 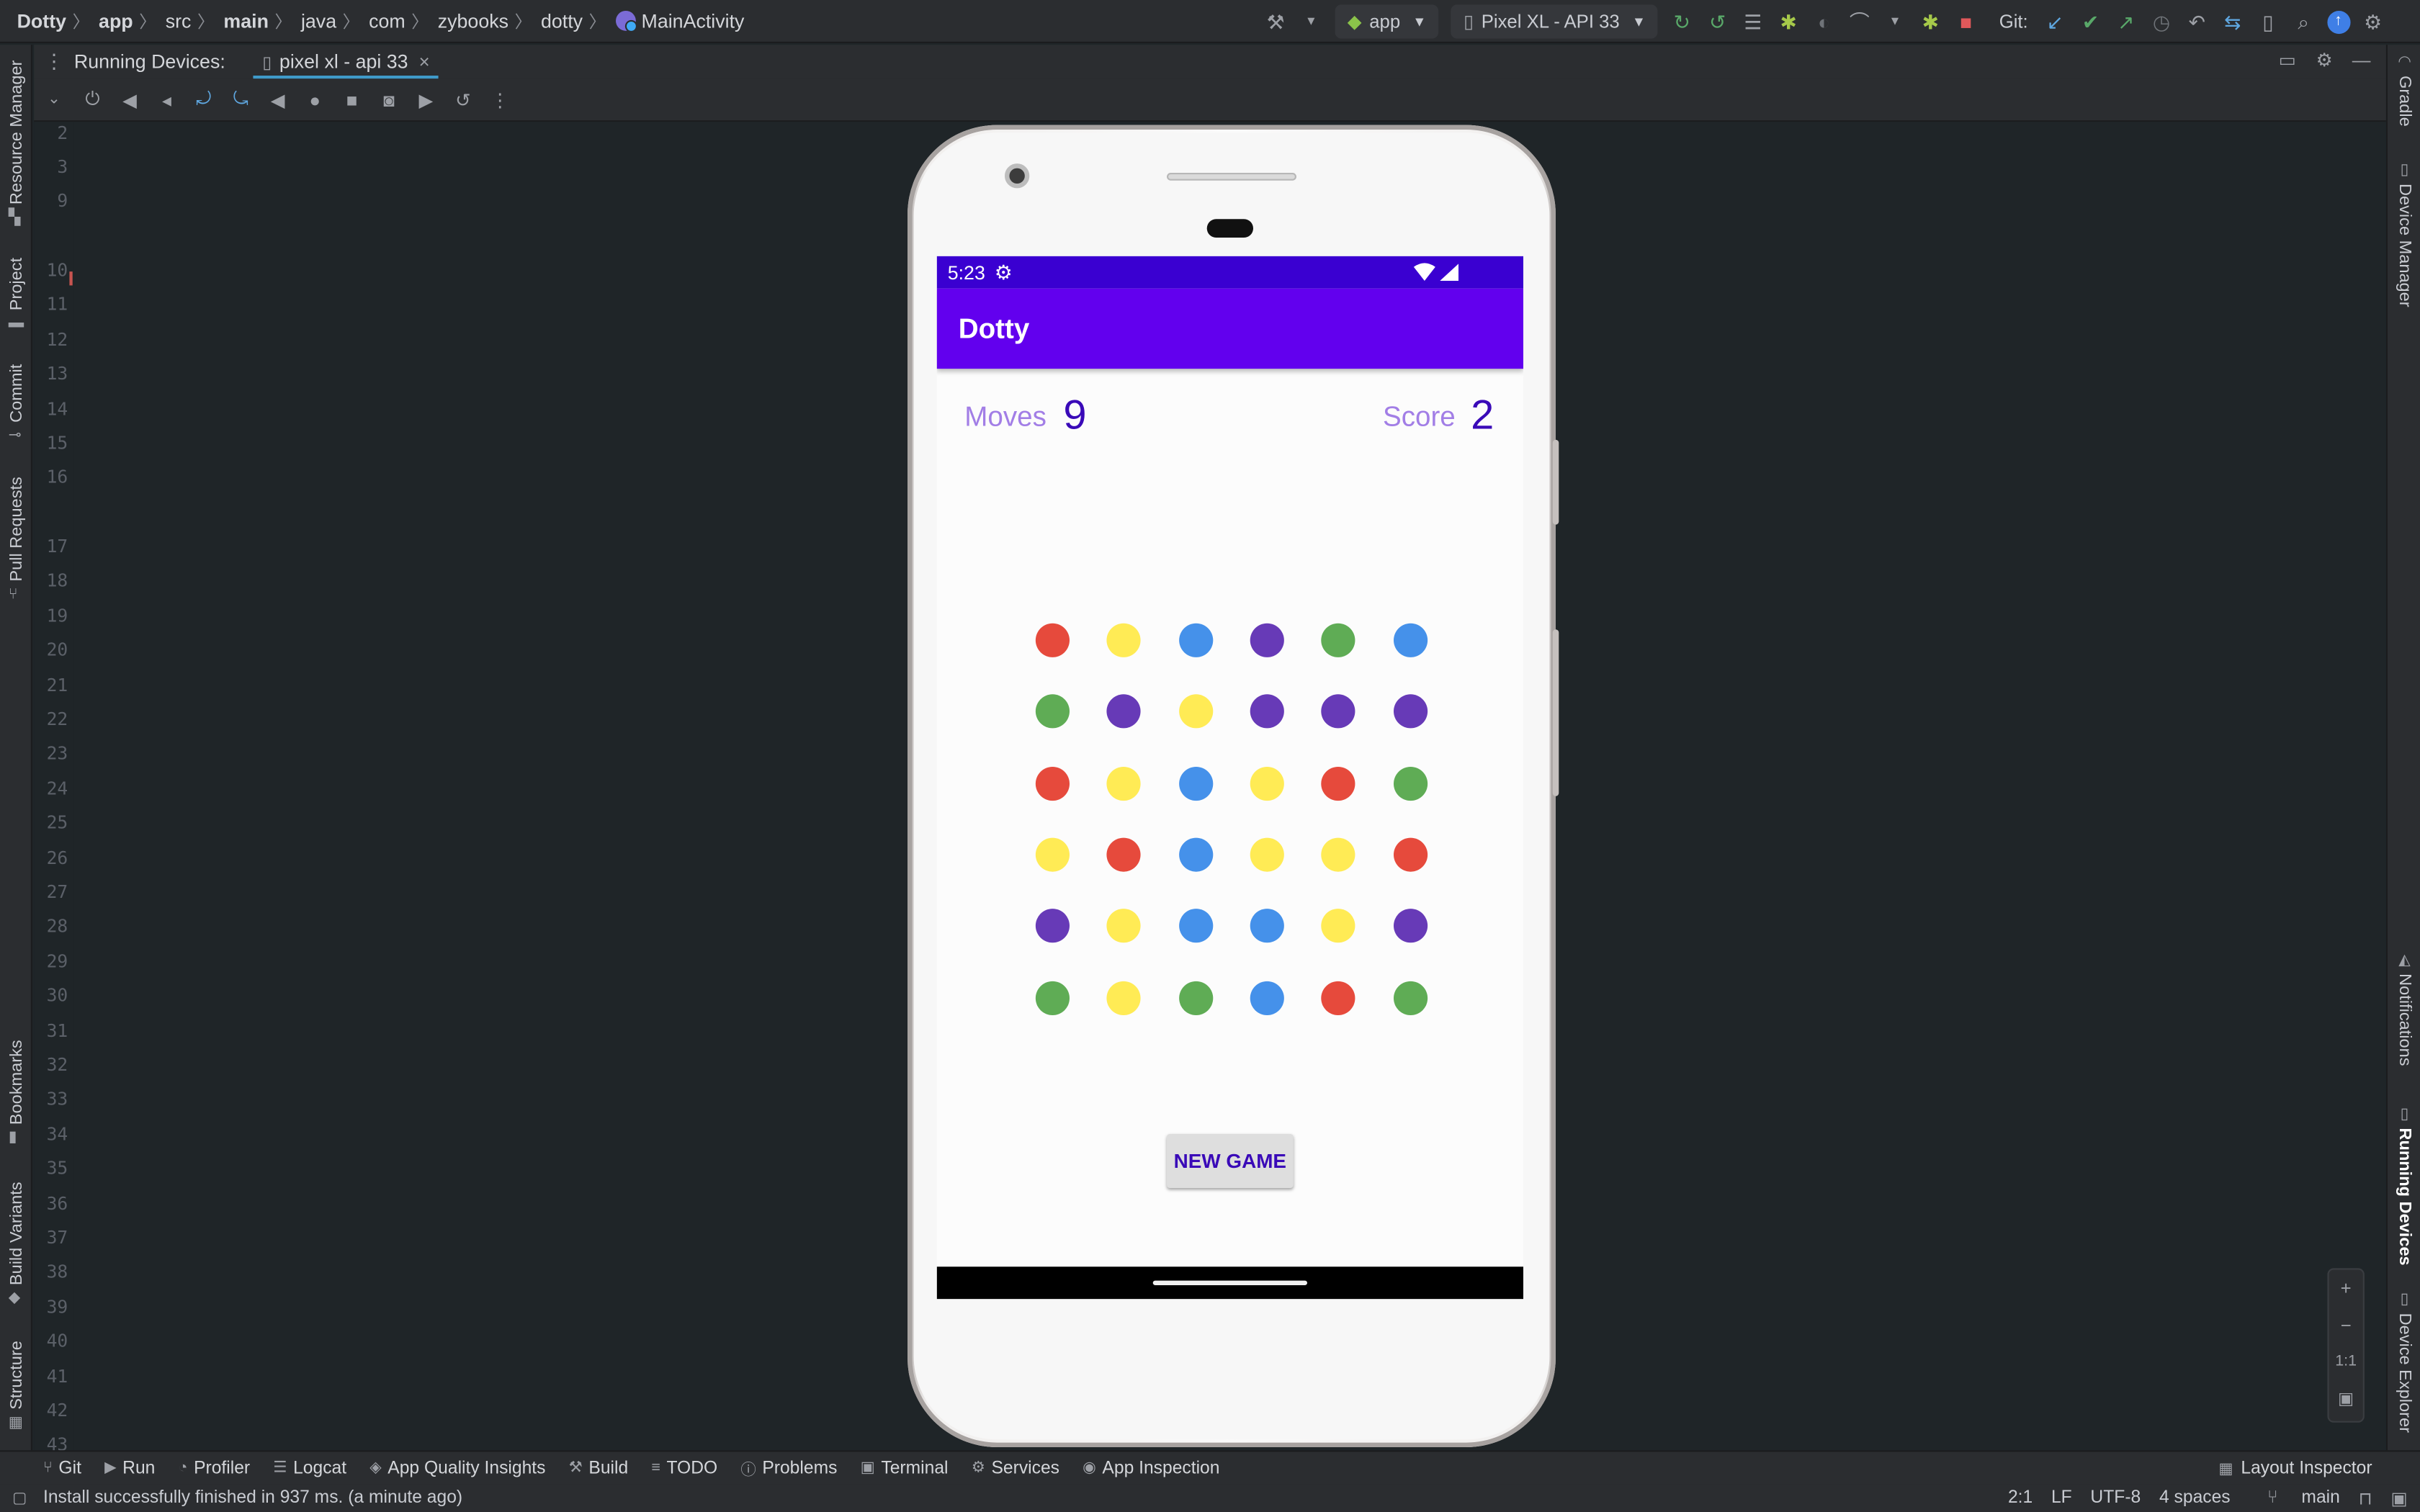 I want to click on debug-attach-icon: ✱, so click(x=1930, y=21).